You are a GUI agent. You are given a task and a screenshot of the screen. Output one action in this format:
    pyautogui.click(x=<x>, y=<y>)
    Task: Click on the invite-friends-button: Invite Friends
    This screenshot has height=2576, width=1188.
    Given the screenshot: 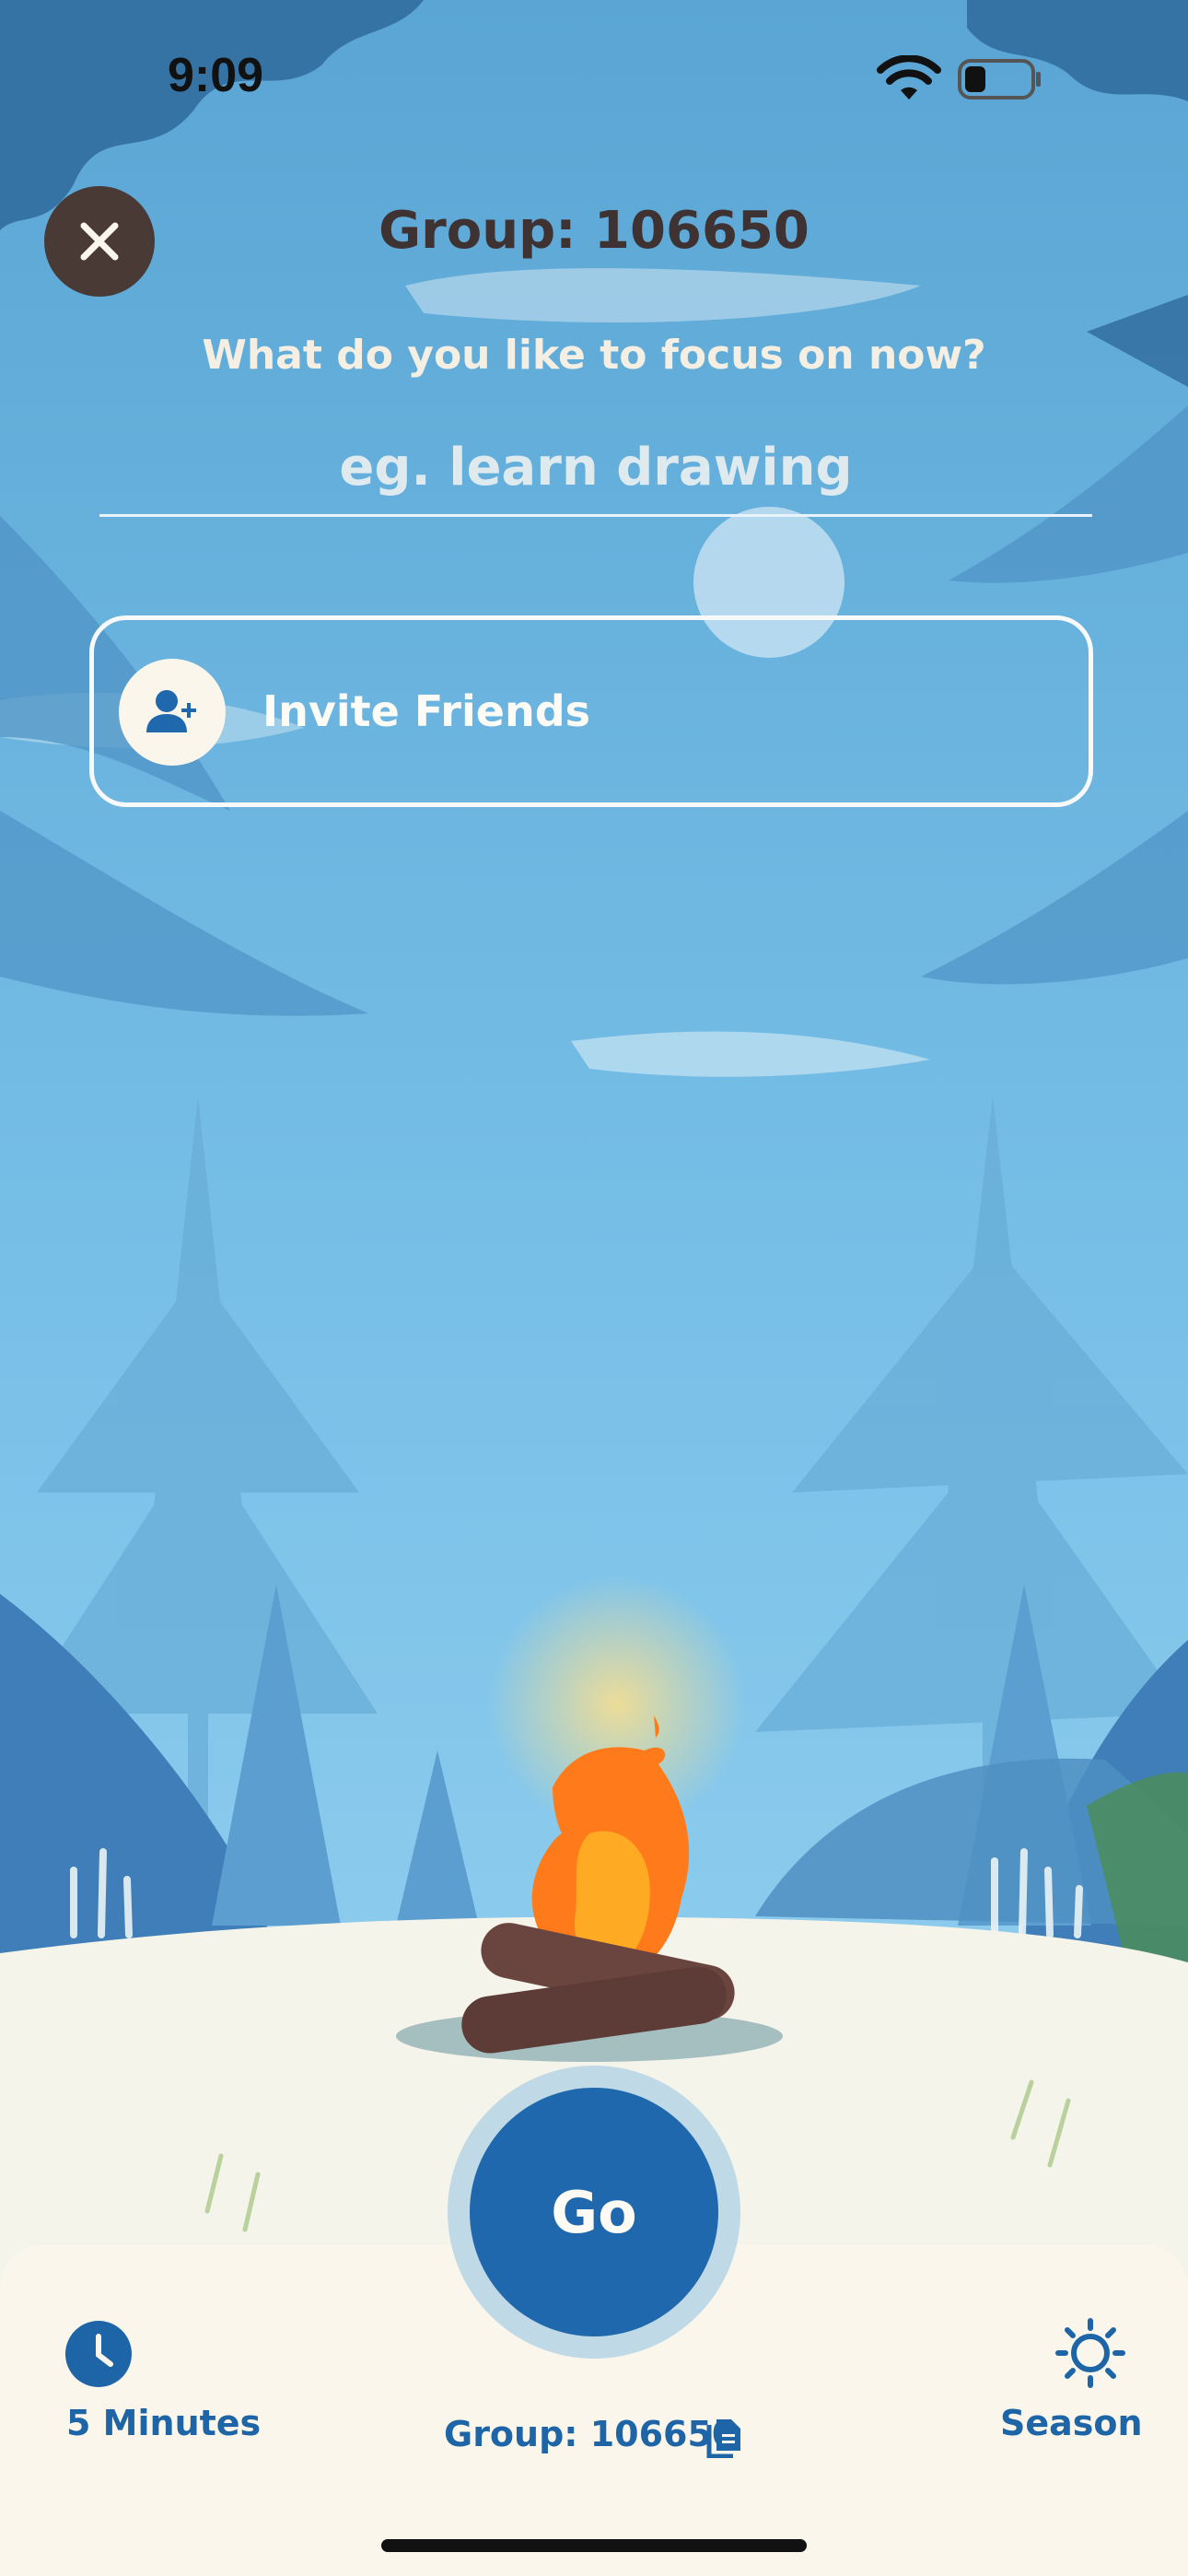 What is the action you would take?
    pyautogui.click(x=591, y=711)
    